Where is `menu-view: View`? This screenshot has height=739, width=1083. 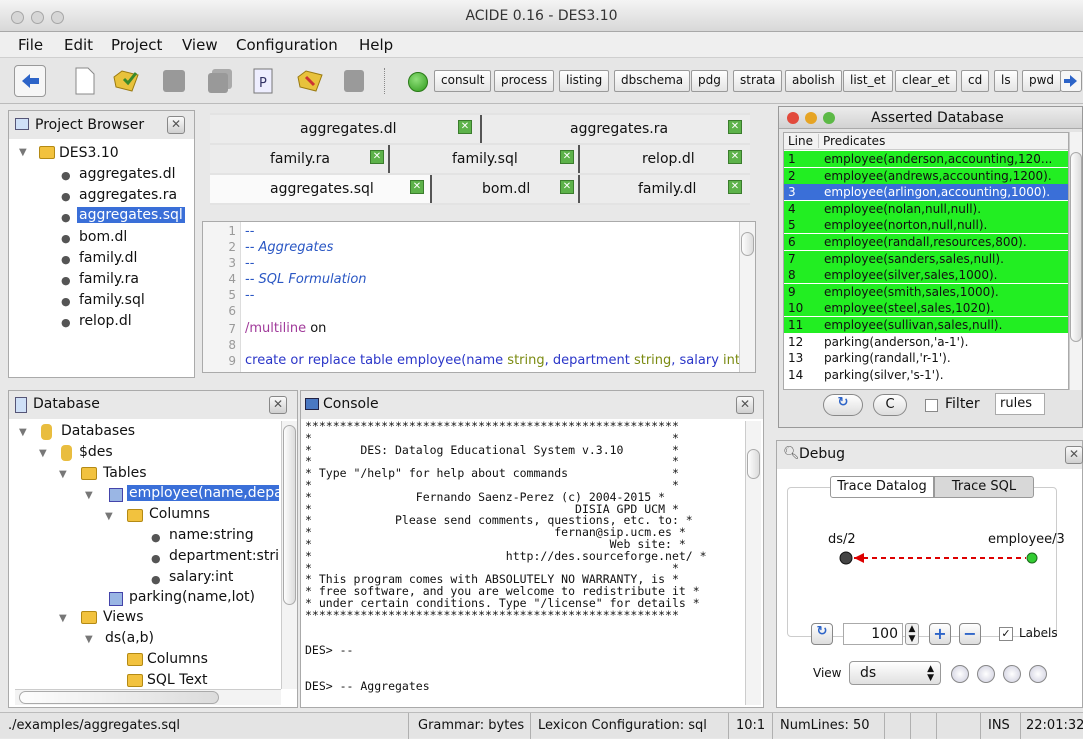
menu-view: View is located at coordinates (200, 45).